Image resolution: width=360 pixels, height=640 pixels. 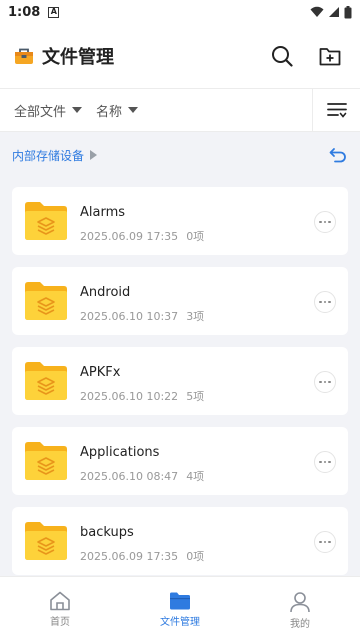 I want to click on file-name: Alarms, so click(x=103, y=212).